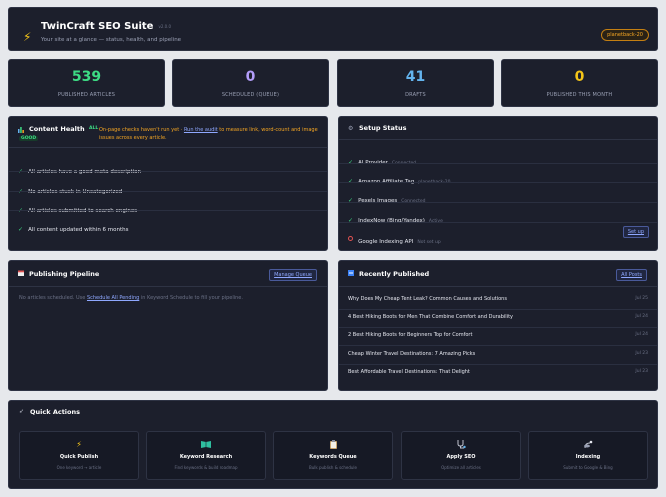 The height and width of the screenshot is (497, 666). What do you see at coordinates (73, 225) in the screenshot?
I see `health-item: ✓ All content updated within 6 months` at bounding box center [73, 225].